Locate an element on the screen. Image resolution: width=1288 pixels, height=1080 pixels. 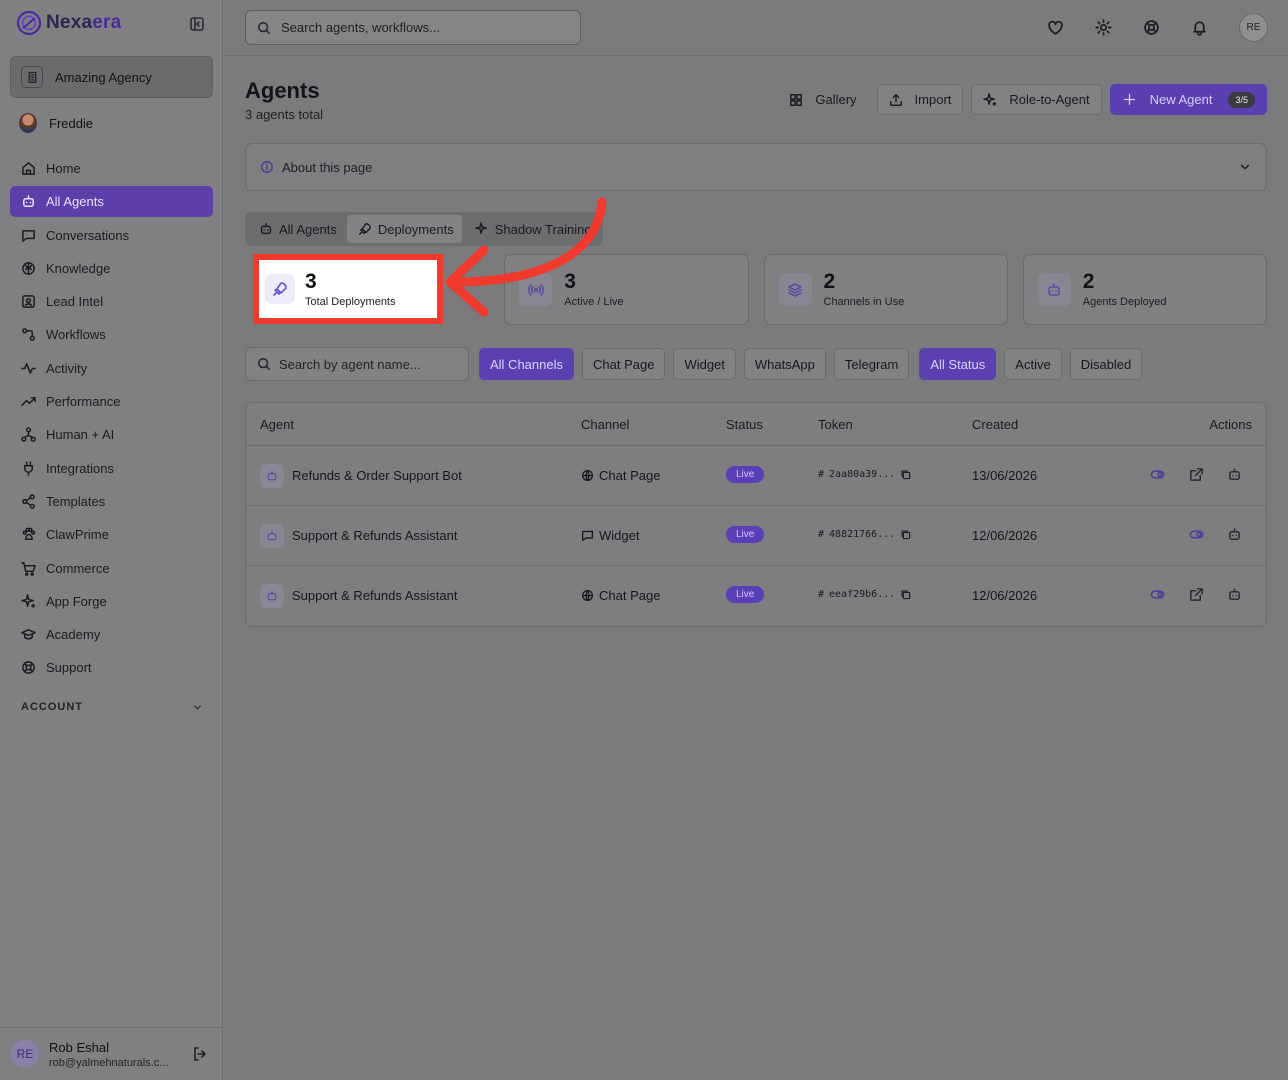
sidebar-item-knowledge: Knowledge is located at coordinates (111, 268).